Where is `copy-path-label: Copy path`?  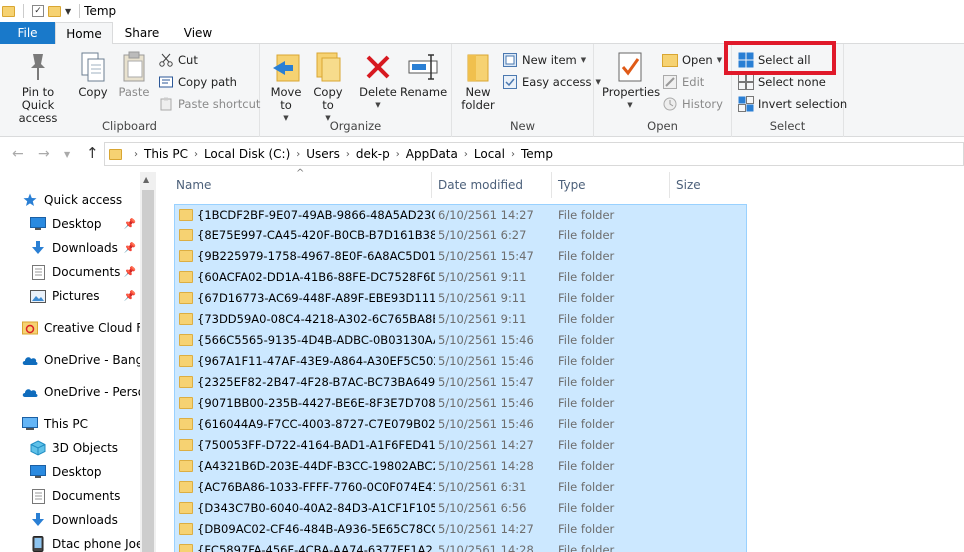 copy-path-label: Copy path is located at coordinates (207, 82).